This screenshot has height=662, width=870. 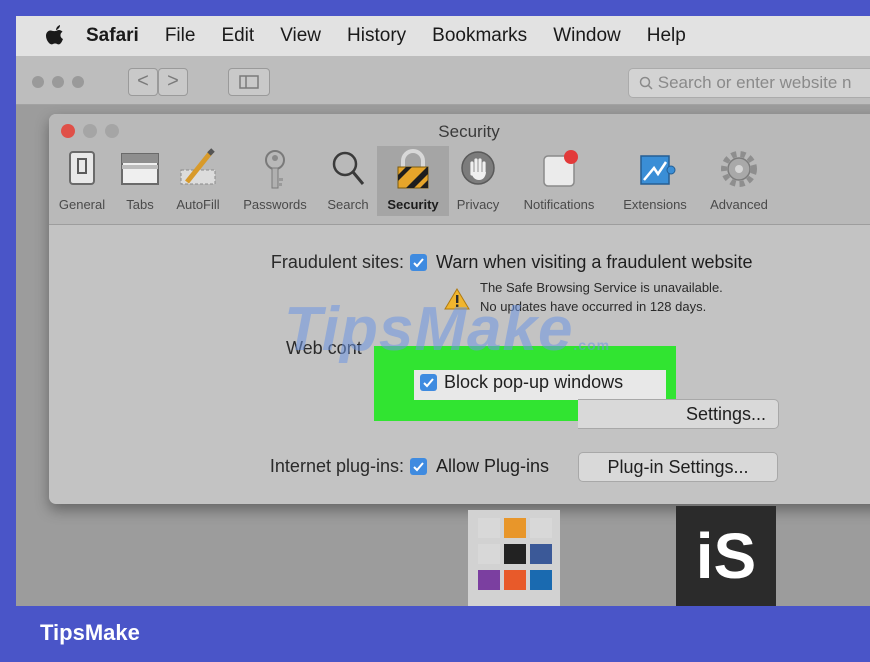 What do you see at coordinates (541, 554) in the screenshot?
I see `facebook-icon` at bounding box center [541, 554].